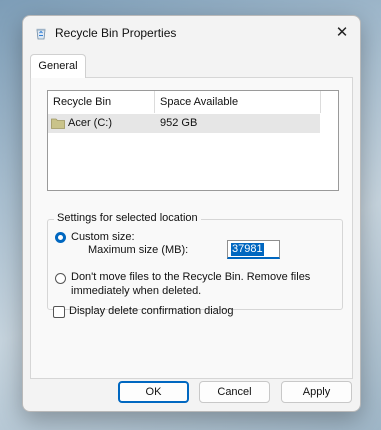  What do you see at coordinates (127, 218) in the screenshot?
I see `settings-group-title: Settings for selected location` at bounding box center [127, 218].